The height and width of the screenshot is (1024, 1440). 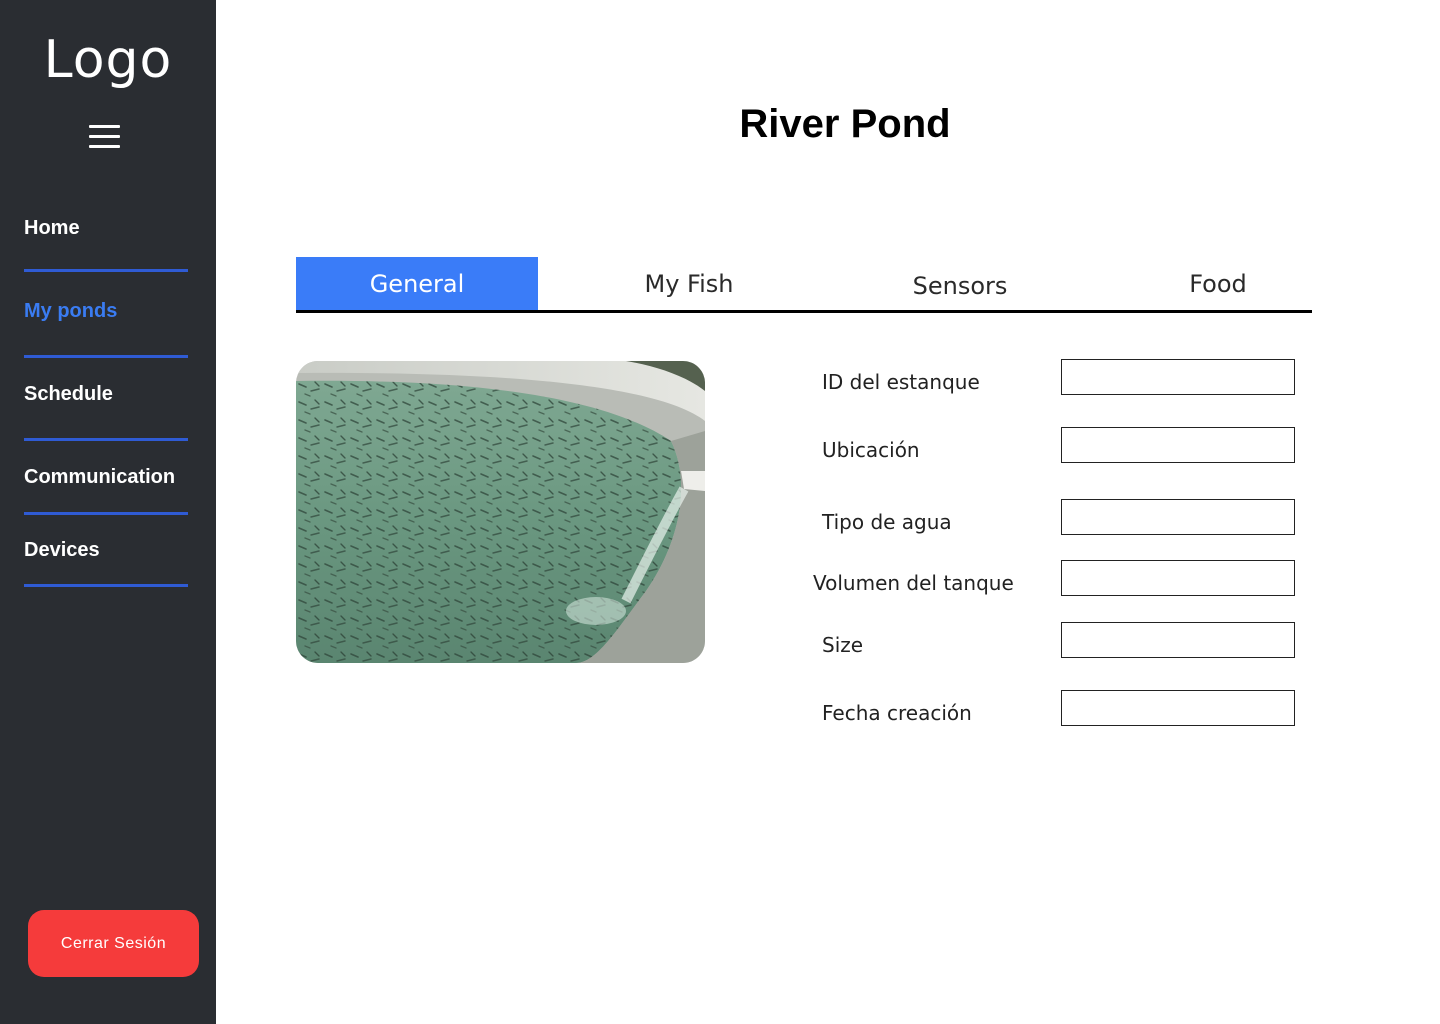 I want to click on tank-volume-input, so click(x=1178, y=578).